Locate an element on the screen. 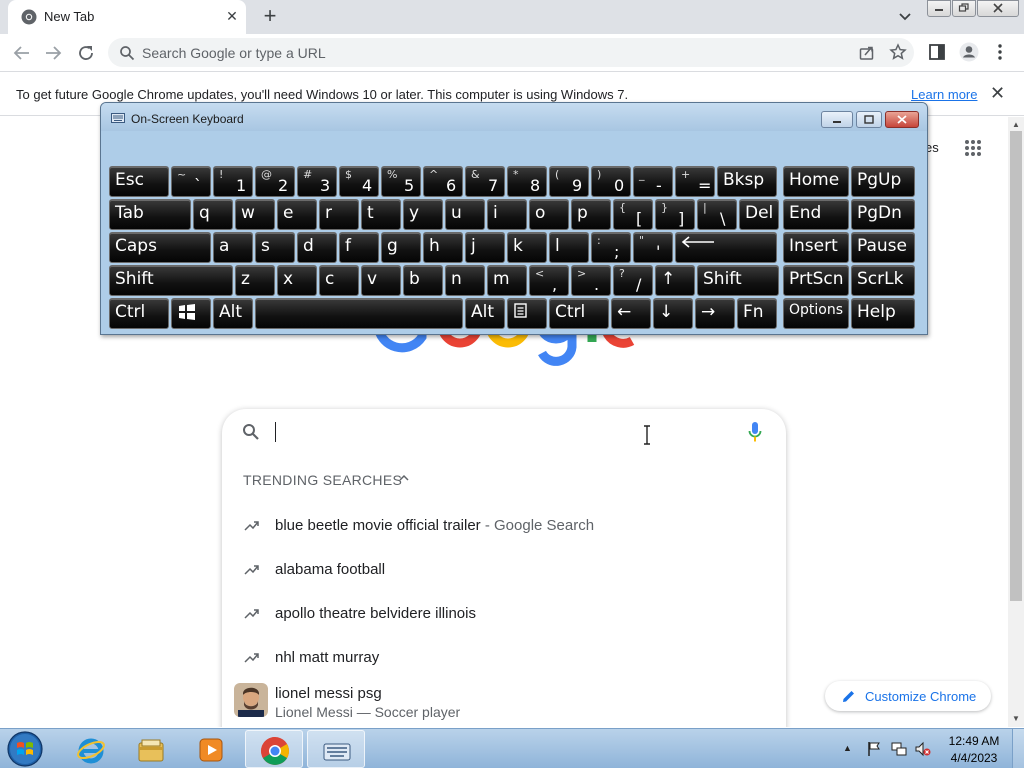 The height and width of the screenshot is (768, 1024). key-p: p is located at coordinates (591, 214).